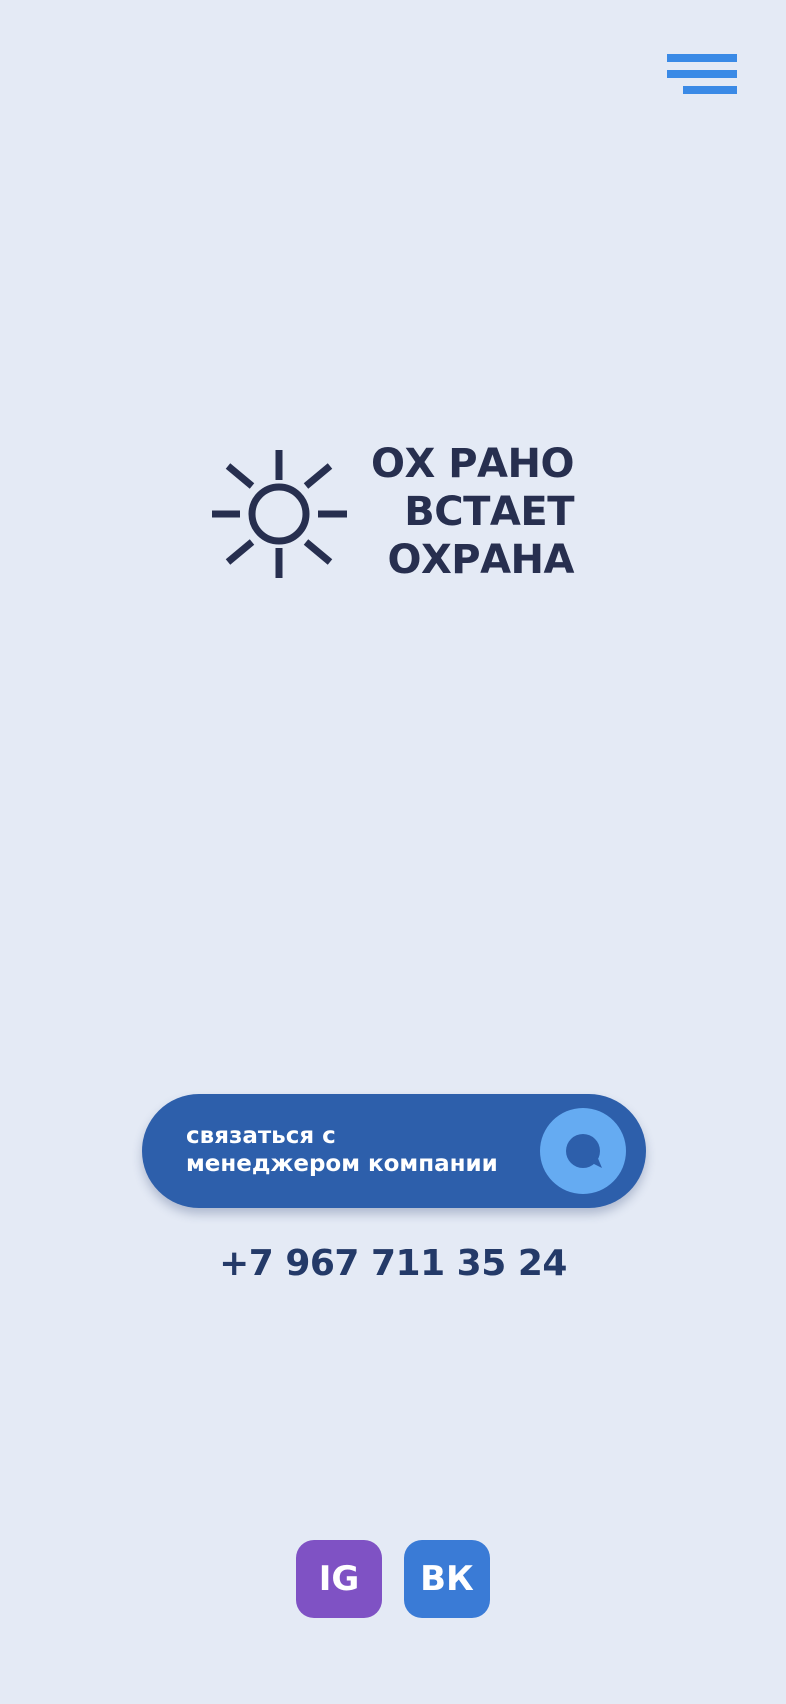  I want to click on logo: ОХ РАНО ВСТАЕТ ОХРАНА, so click(393, 511).